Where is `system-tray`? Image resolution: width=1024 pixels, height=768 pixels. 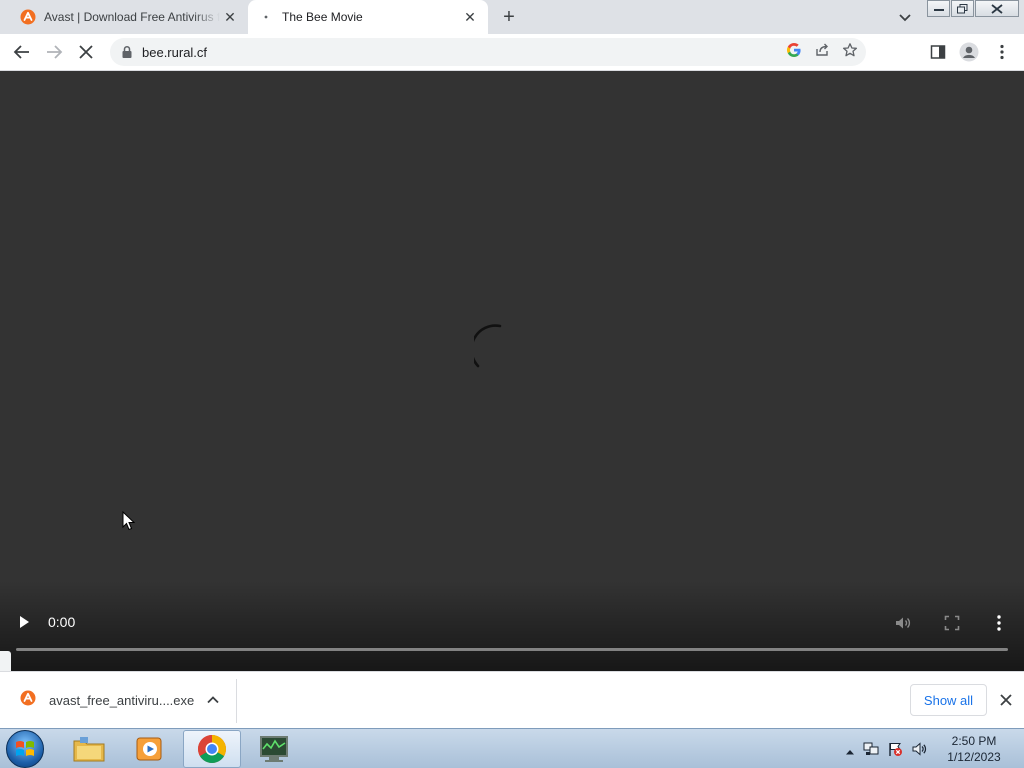 system-tray is located at coordinates (886, 751).